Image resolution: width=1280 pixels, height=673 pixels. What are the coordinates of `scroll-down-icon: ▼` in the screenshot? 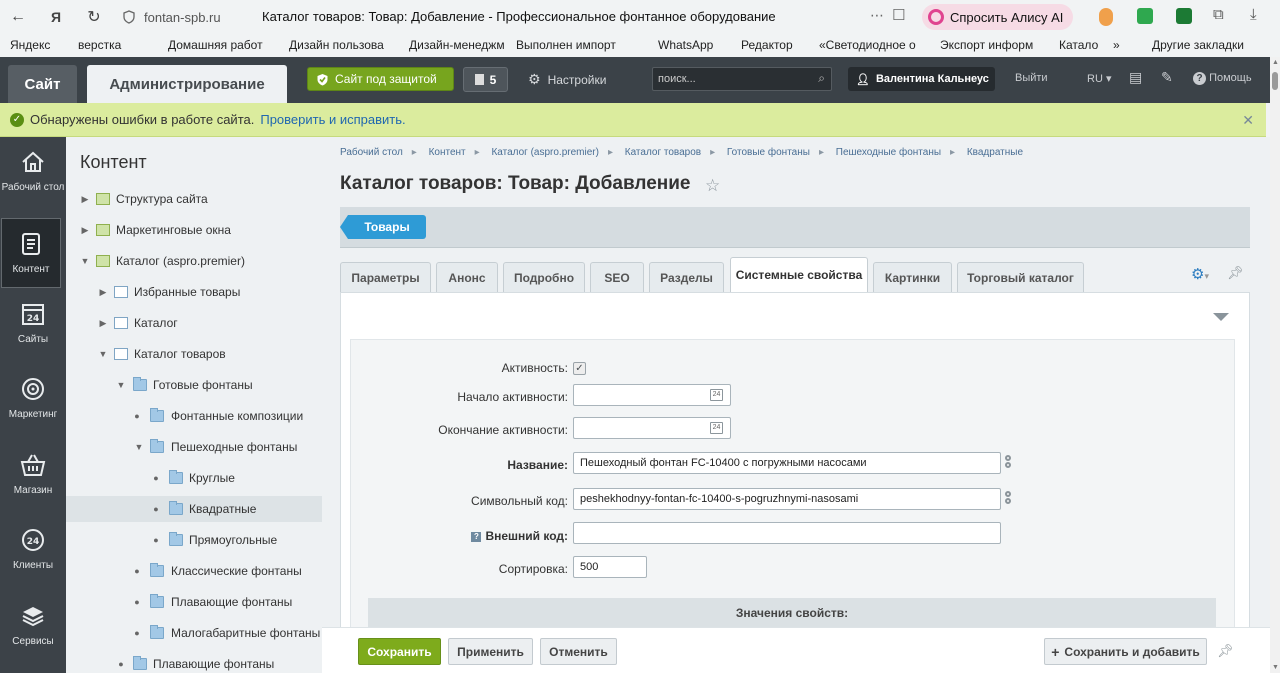 It's located at (1275, 667).